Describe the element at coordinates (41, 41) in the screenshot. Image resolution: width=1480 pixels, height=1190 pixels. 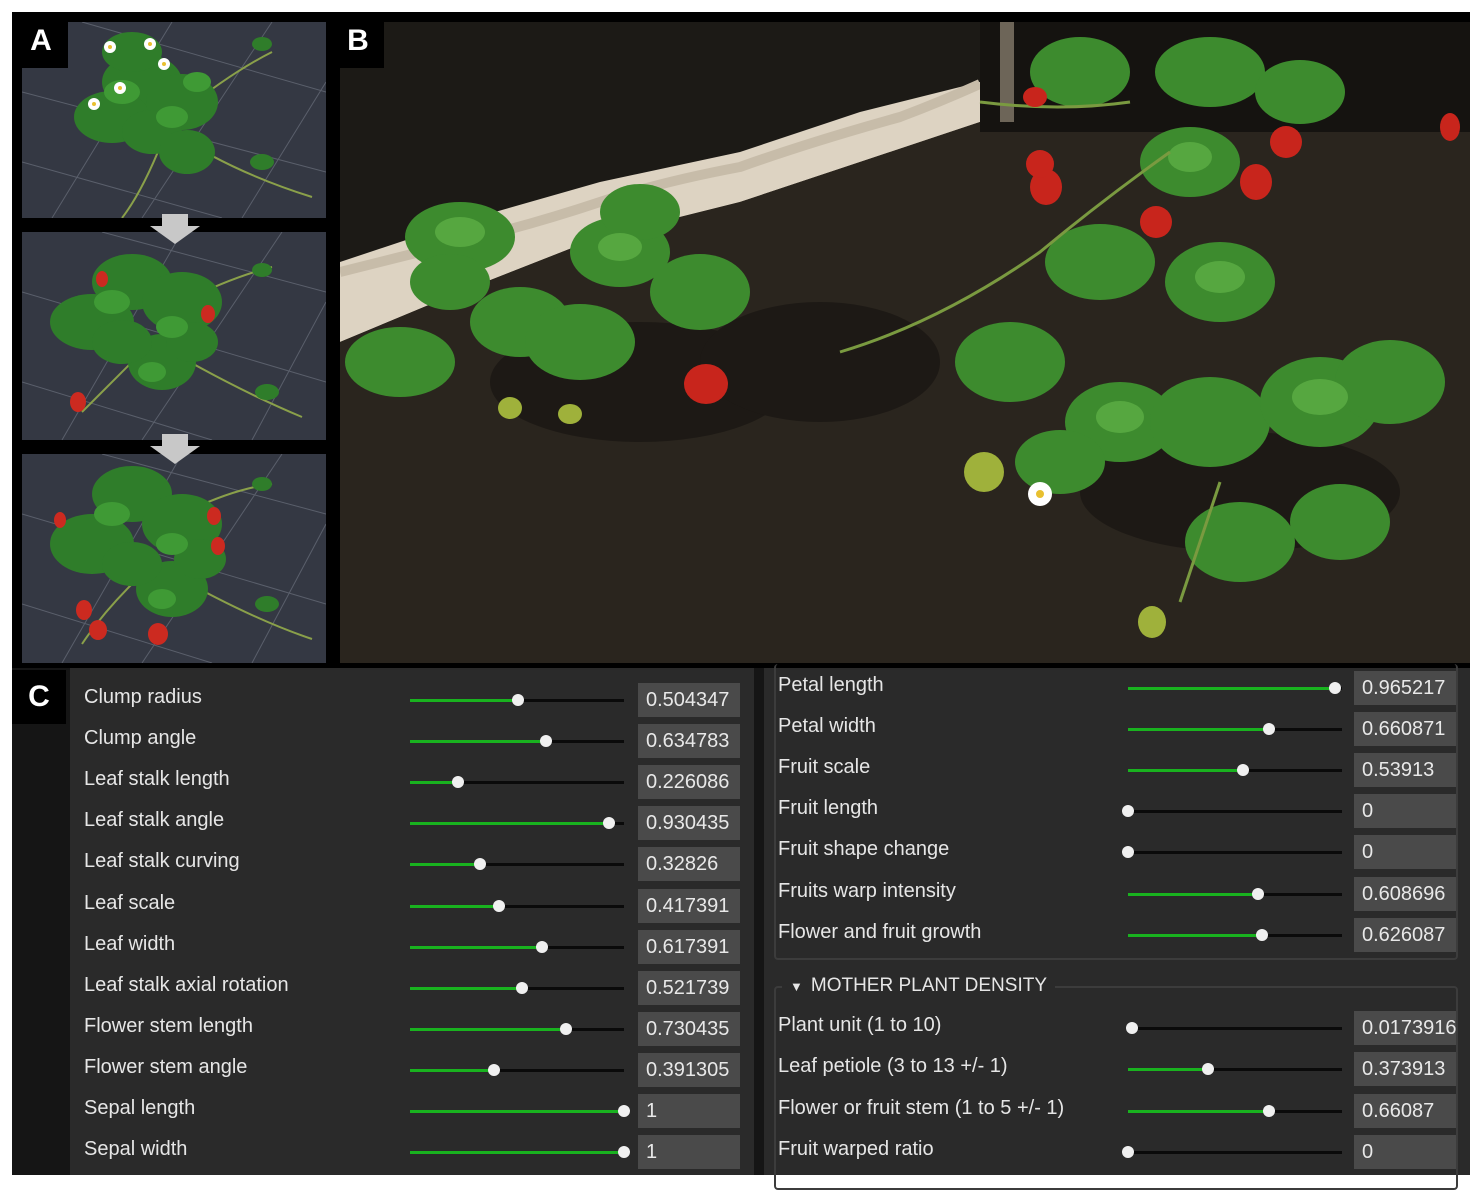
I see `panel-label-a: A` at that location.